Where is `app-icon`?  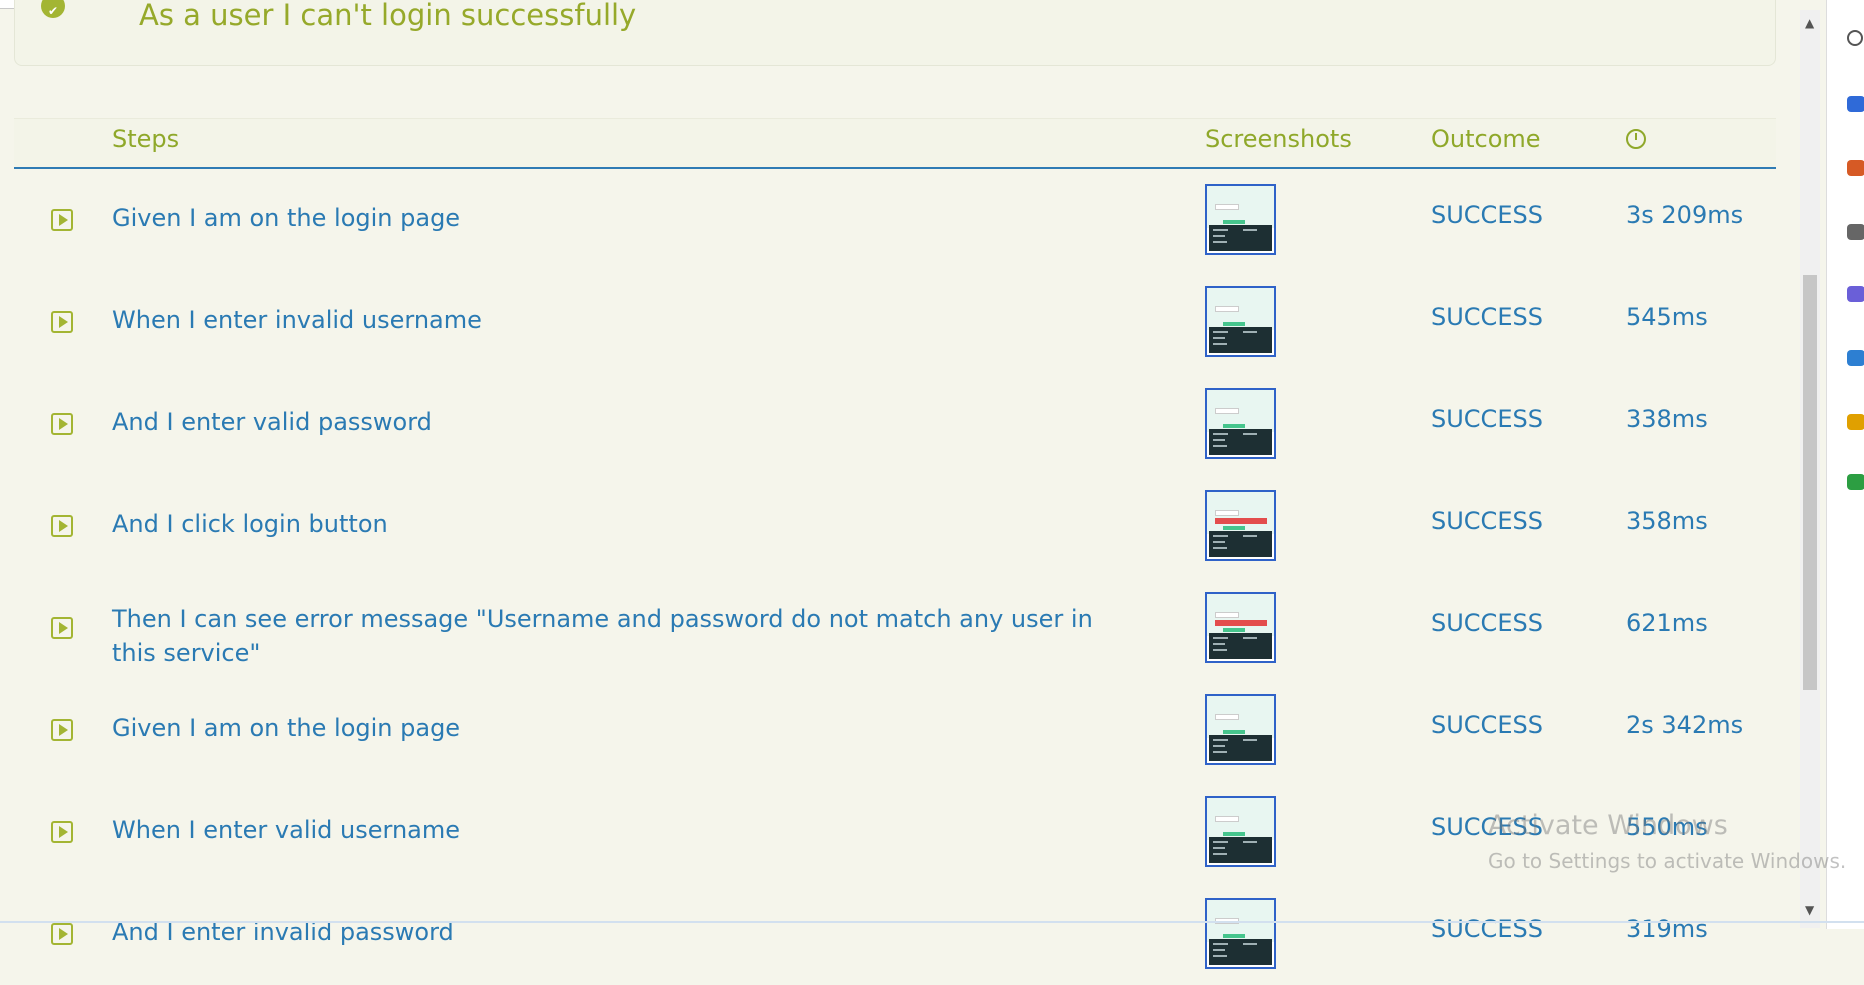
app-icon is located at coordinates (1855, 294).